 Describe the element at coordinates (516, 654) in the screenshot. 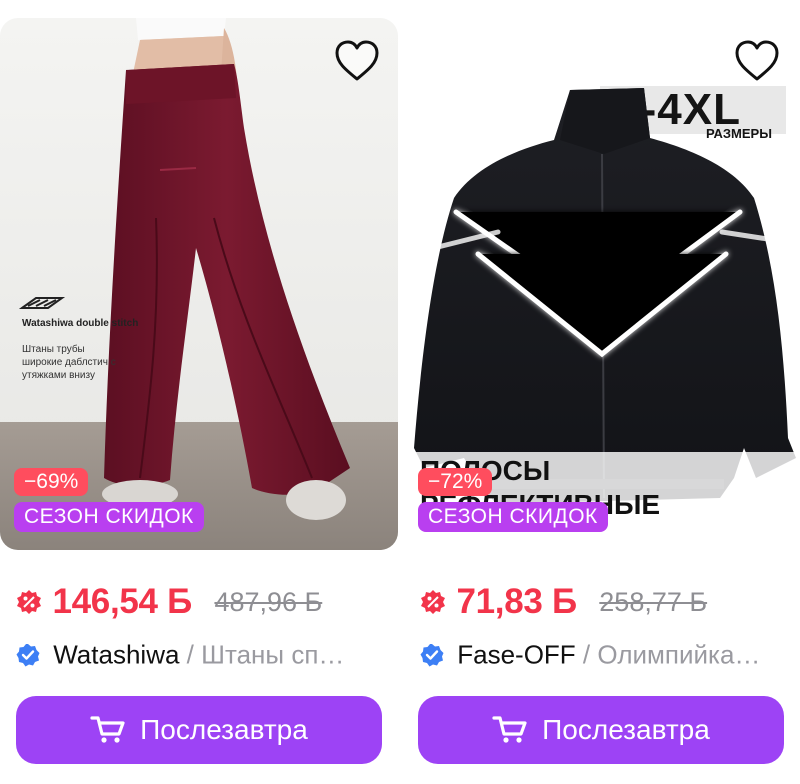

I see `brand-name: Fase-OFF` at that location.